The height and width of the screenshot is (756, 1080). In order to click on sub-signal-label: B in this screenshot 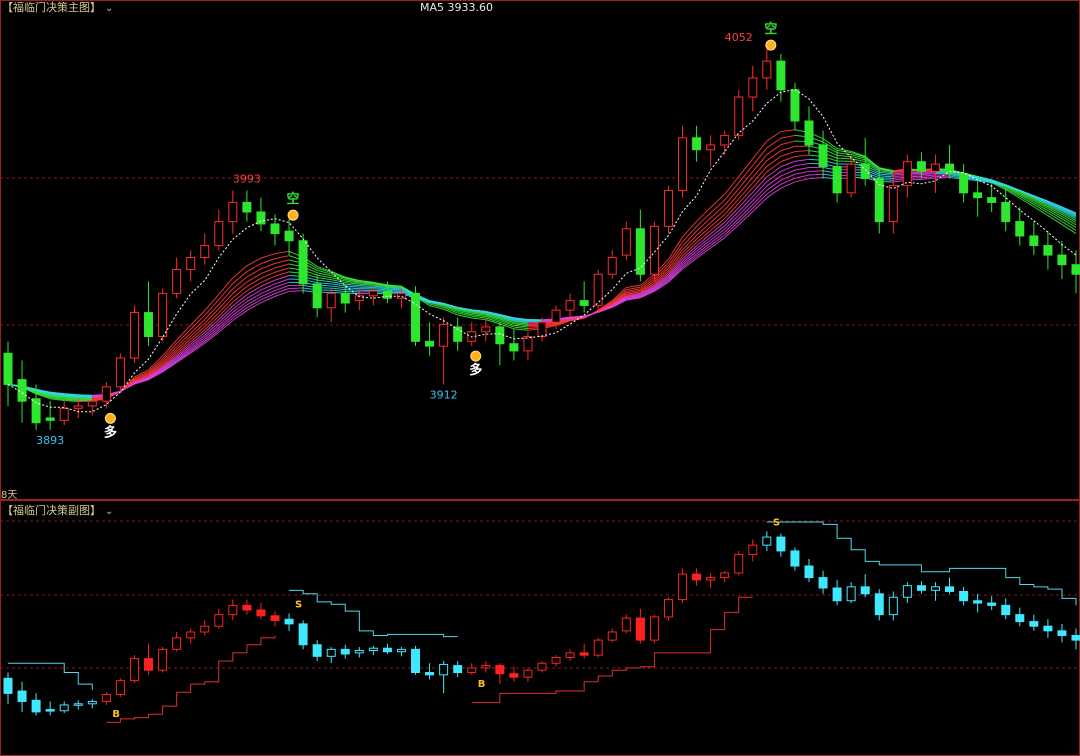, I will do `click(482, 684)`.